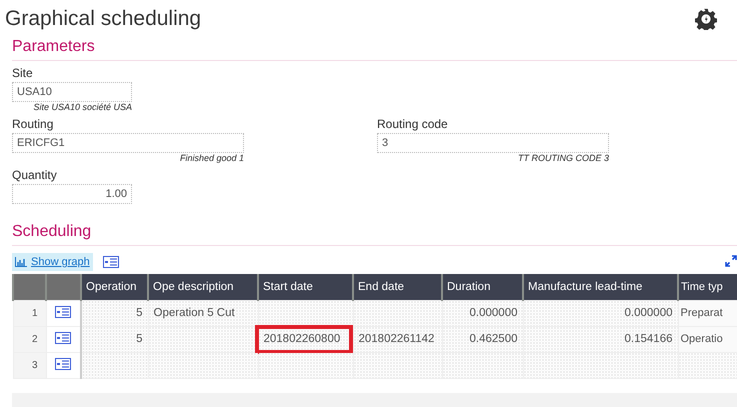 The image size is (737, 407). Describe the element at coordinates (600, 339) in the screenshot. I see `table-cell: 0.154166` at that location.